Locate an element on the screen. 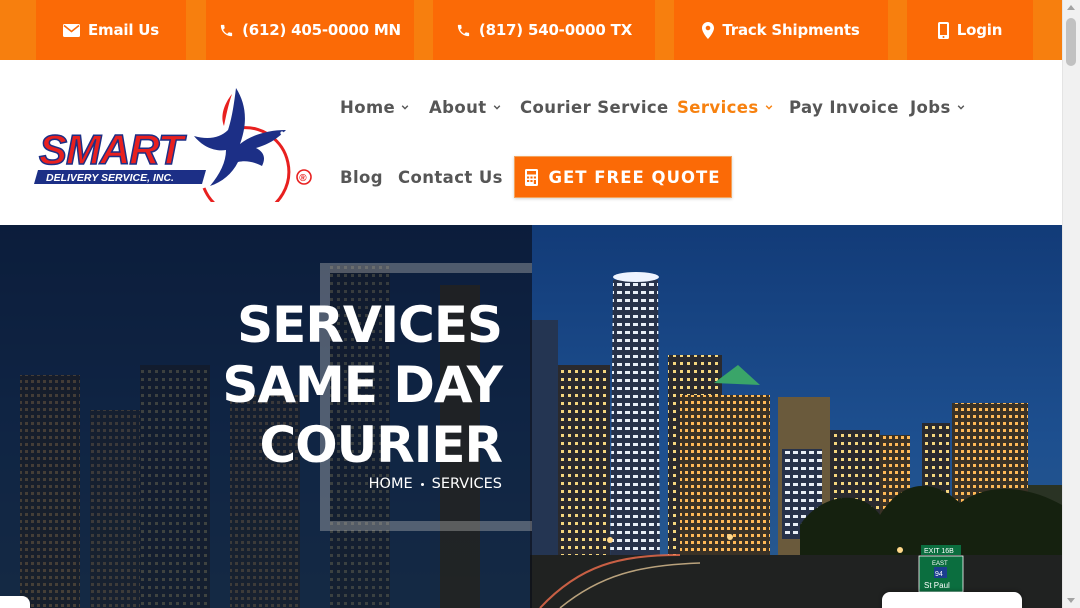  track-shipments-label: Track Shipments is located at coordinates (791, 30).